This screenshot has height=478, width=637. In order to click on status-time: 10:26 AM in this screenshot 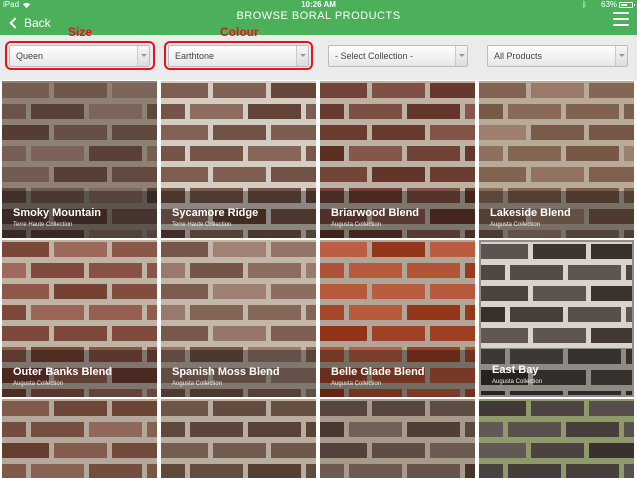, I will do `click(318, 4)`.